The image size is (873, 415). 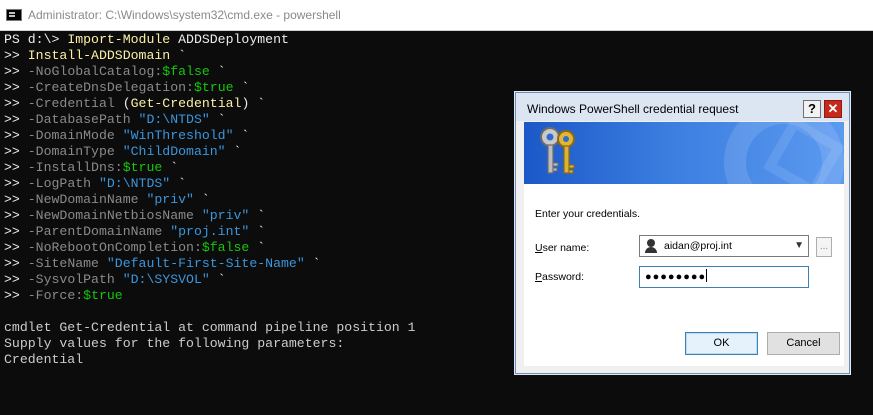 What do you see at coordinates (205, 263) in the screenshot?
I see `console-token: "Default-First-Site-Name"` at bounding box center [205, 263].